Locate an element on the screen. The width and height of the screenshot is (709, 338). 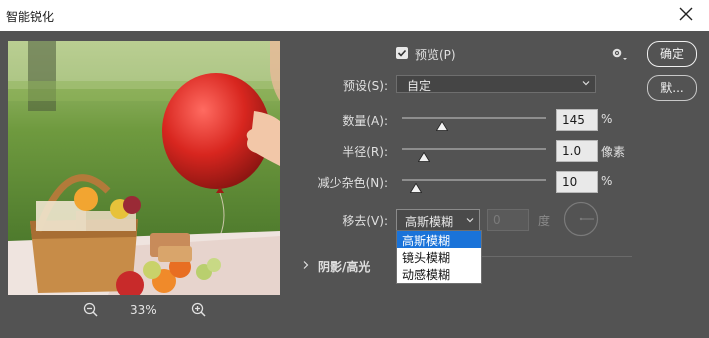
radius-slider-thumb is located at coordinates (423, 157).